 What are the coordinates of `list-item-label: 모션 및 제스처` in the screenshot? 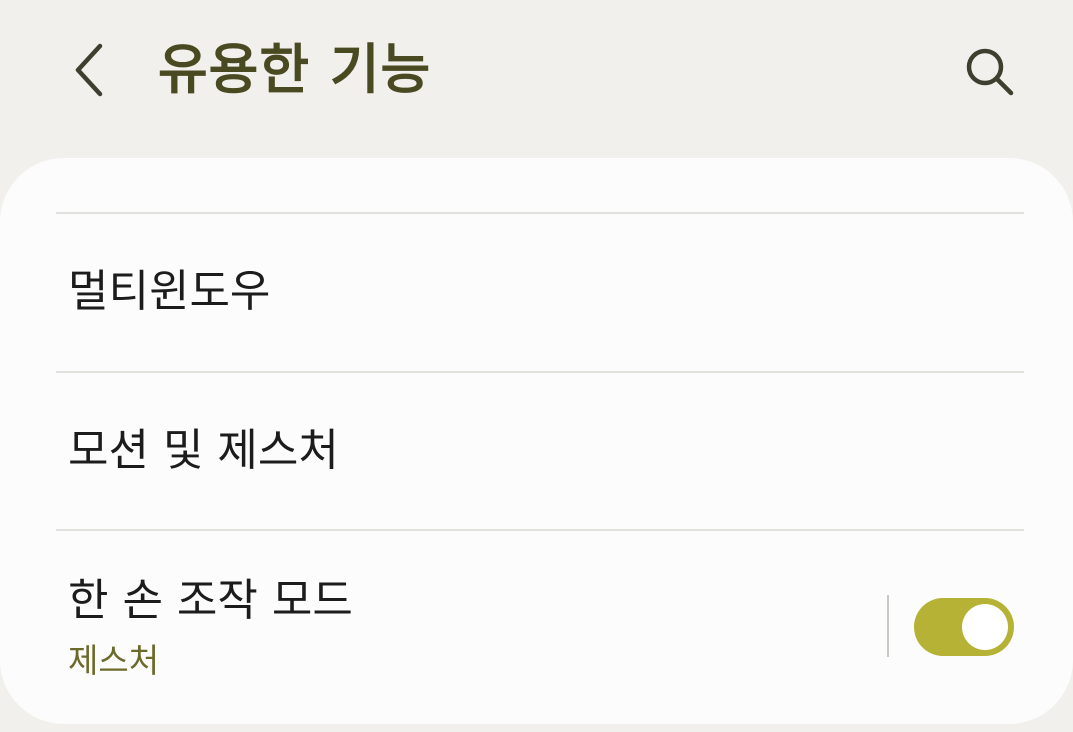 It's located at (203, 450).